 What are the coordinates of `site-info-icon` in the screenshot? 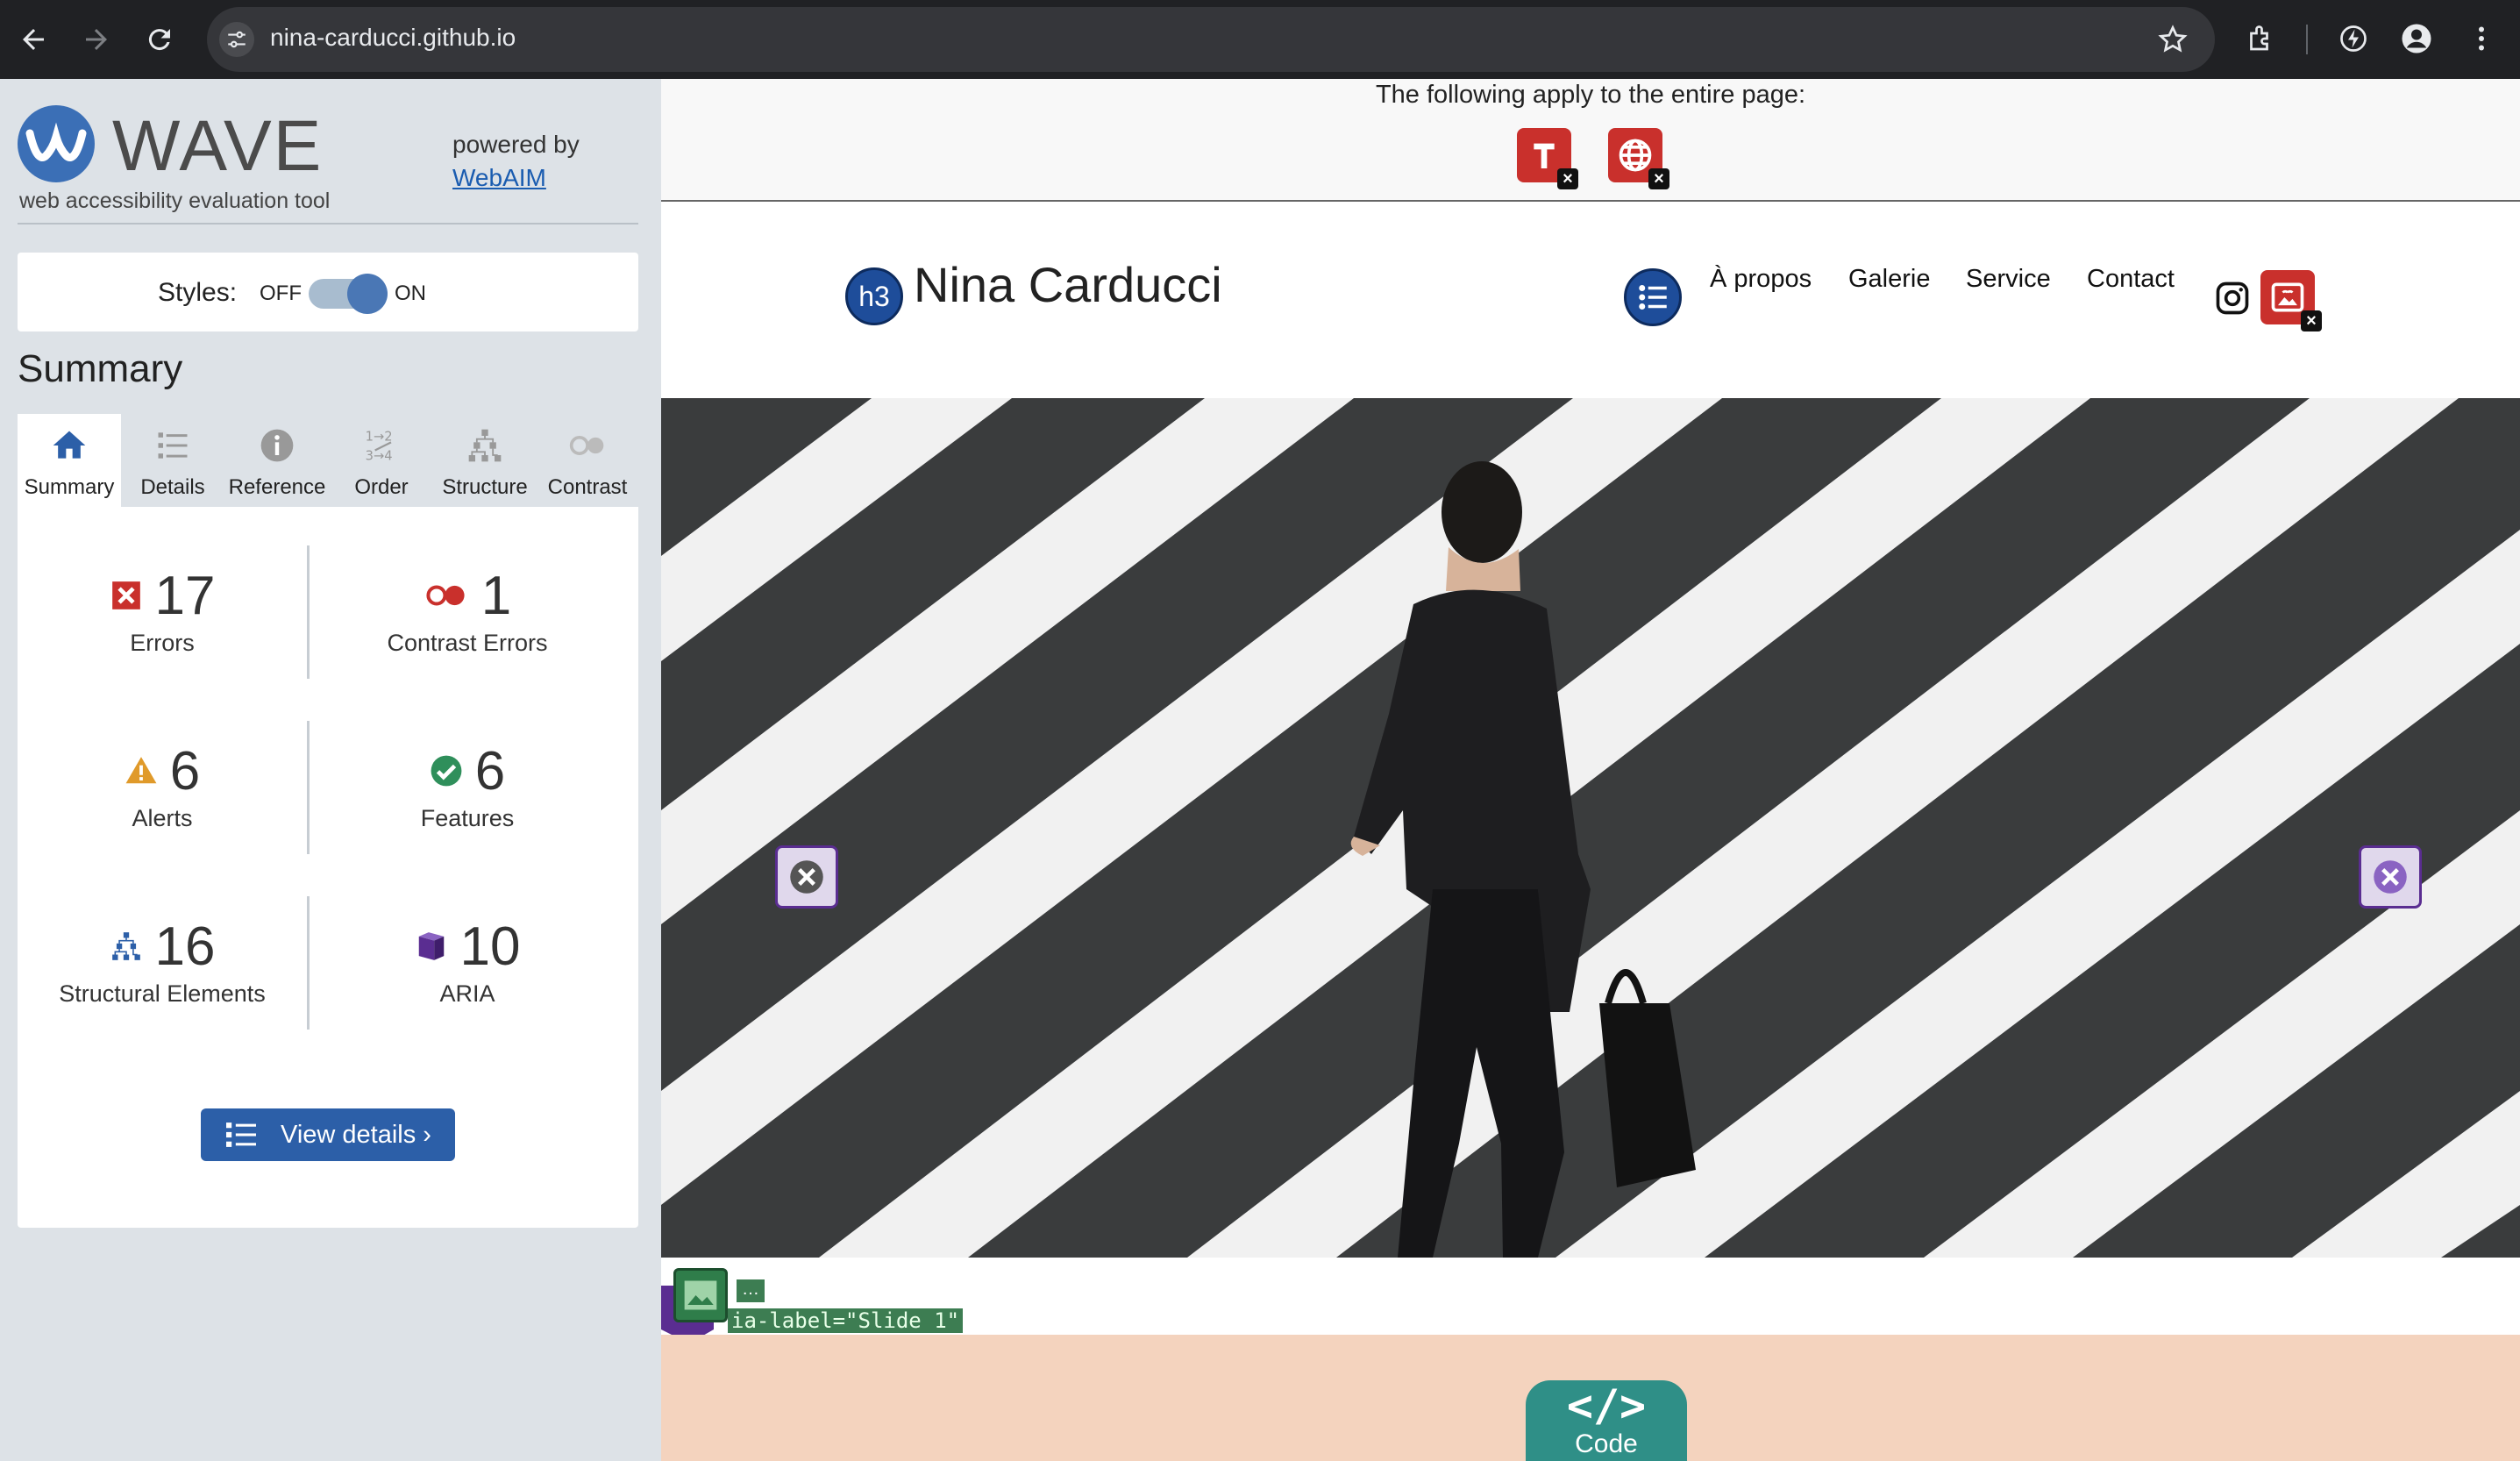 It's located at (236, 39).